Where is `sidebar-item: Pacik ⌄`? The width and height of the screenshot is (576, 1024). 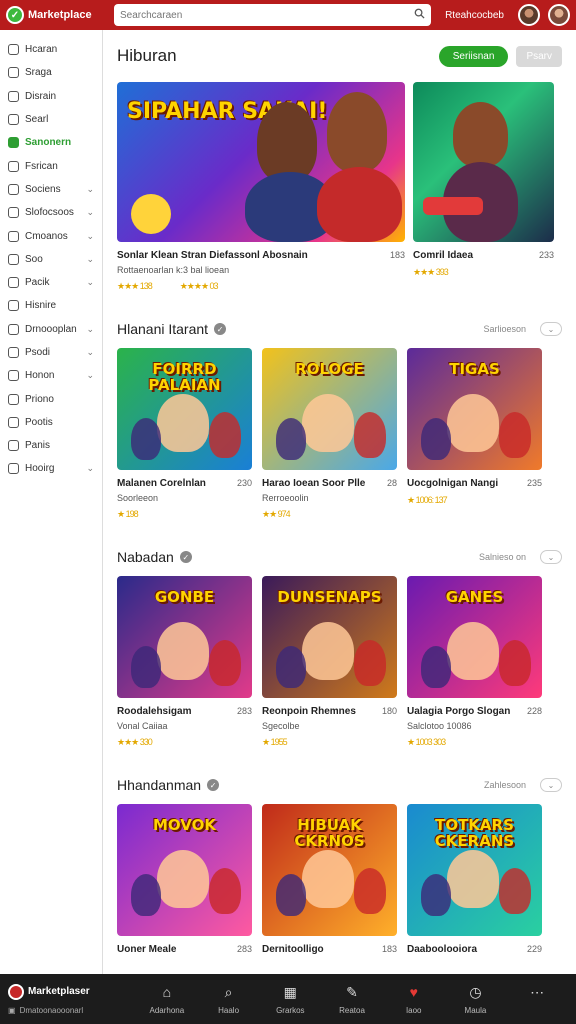 sidebar-item: Pacik ⌄ is located at coordinates (51, 282).